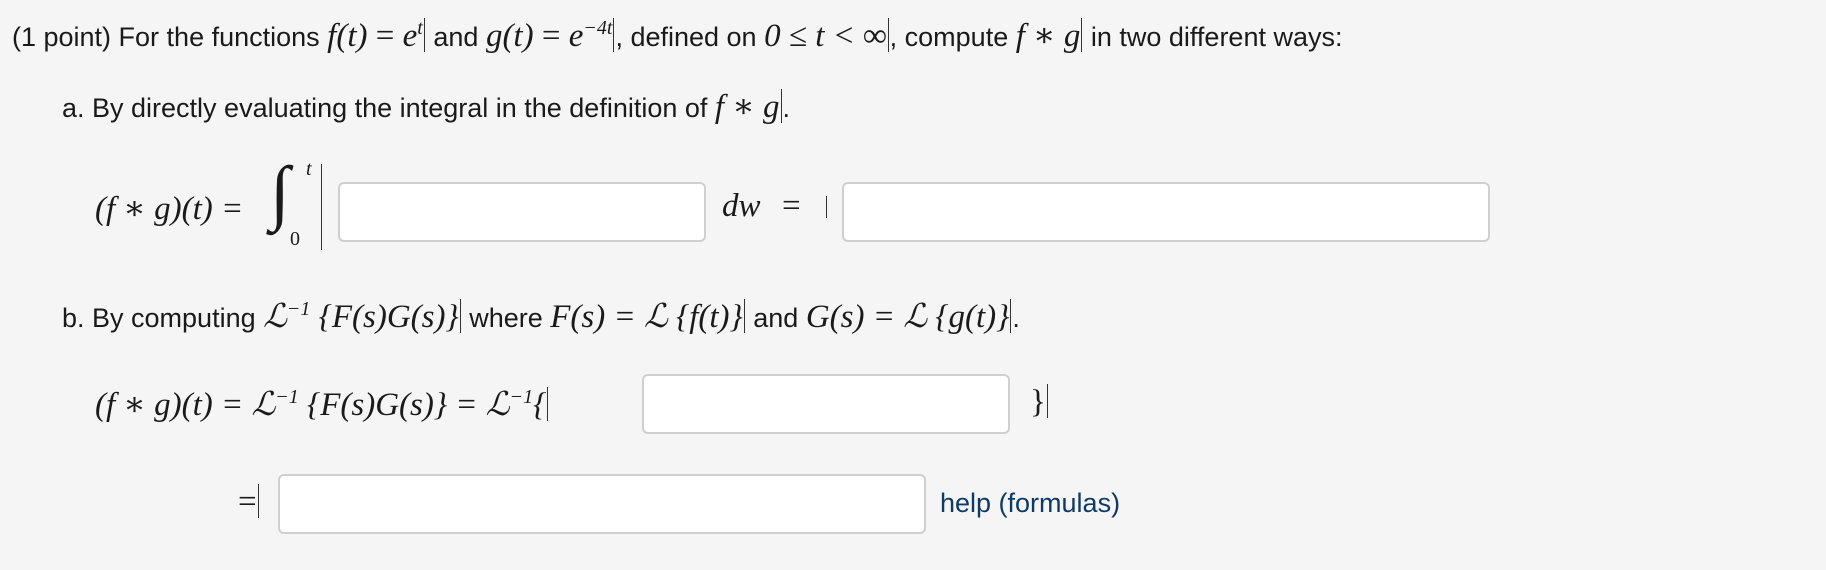 Image resolution: width=1826 pixels, height=570 pixels. Describe the element at coordinates (309, 169) in the screenshot. I see `integral-upper-limit: t` at that location.